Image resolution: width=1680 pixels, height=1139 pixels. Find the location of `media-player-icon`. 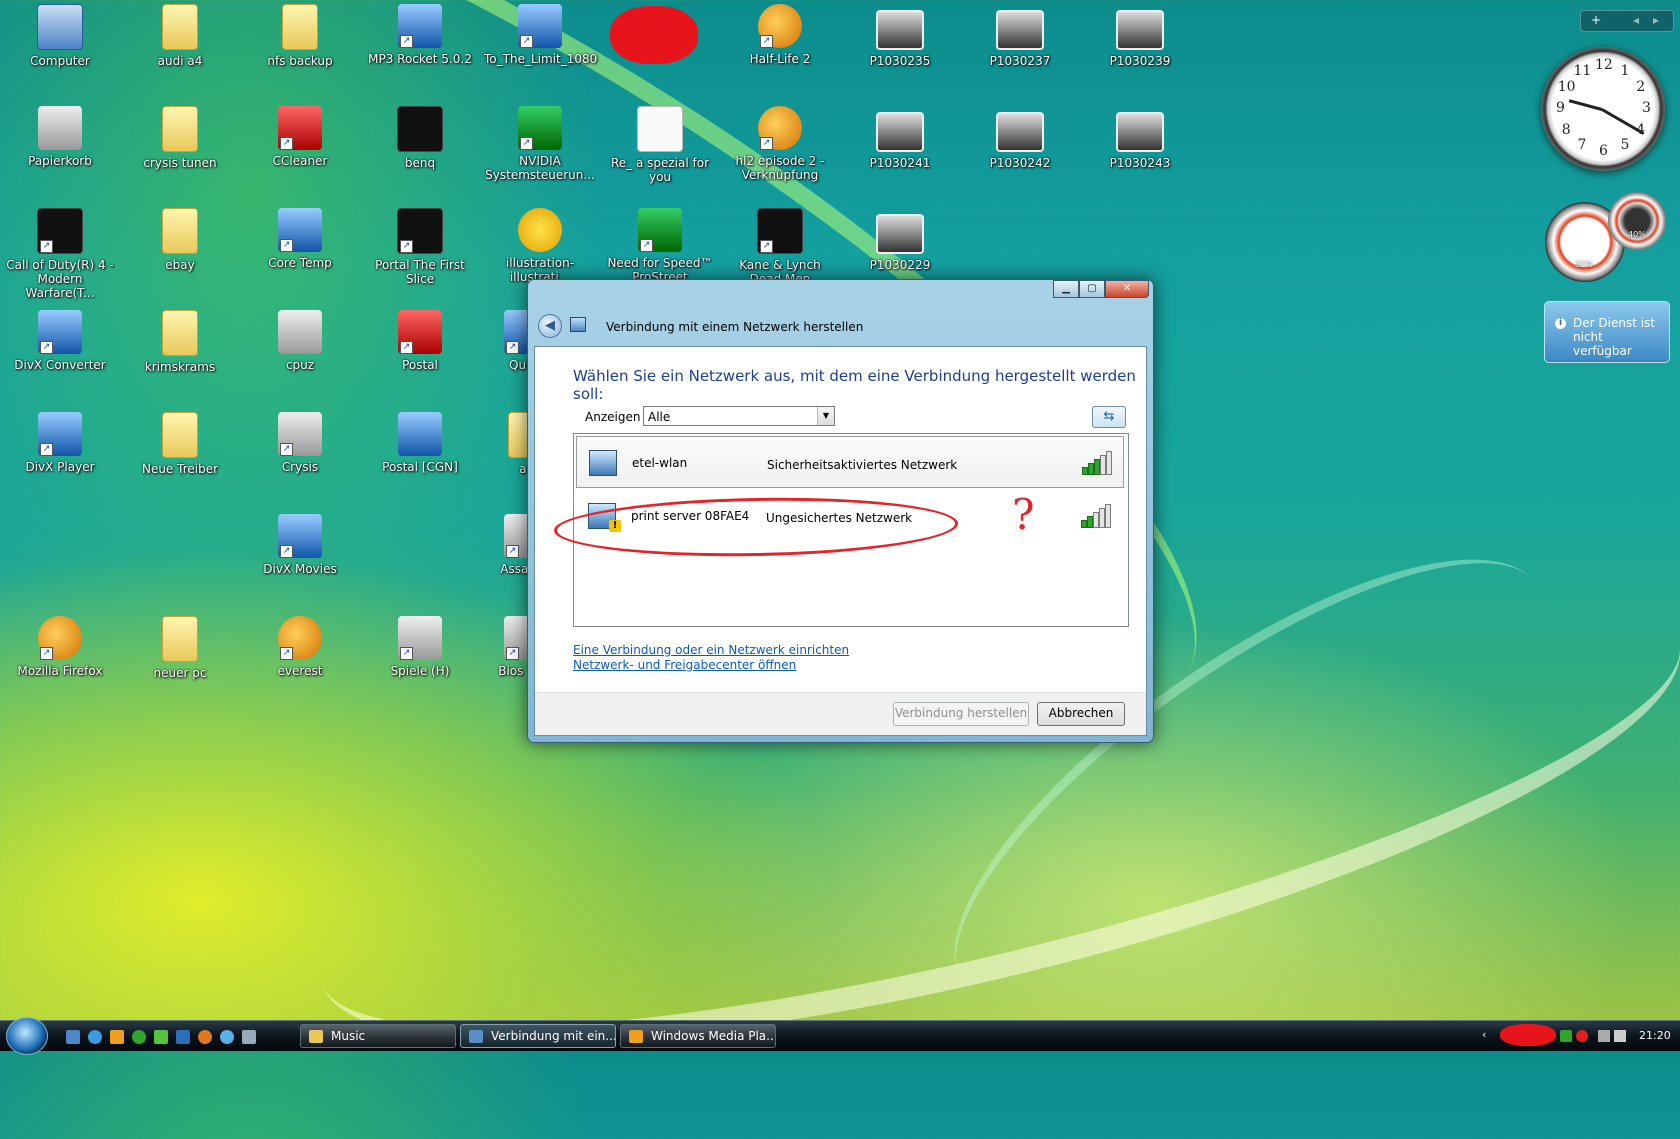

media-player-icon is located at coordinates (117, 1037).